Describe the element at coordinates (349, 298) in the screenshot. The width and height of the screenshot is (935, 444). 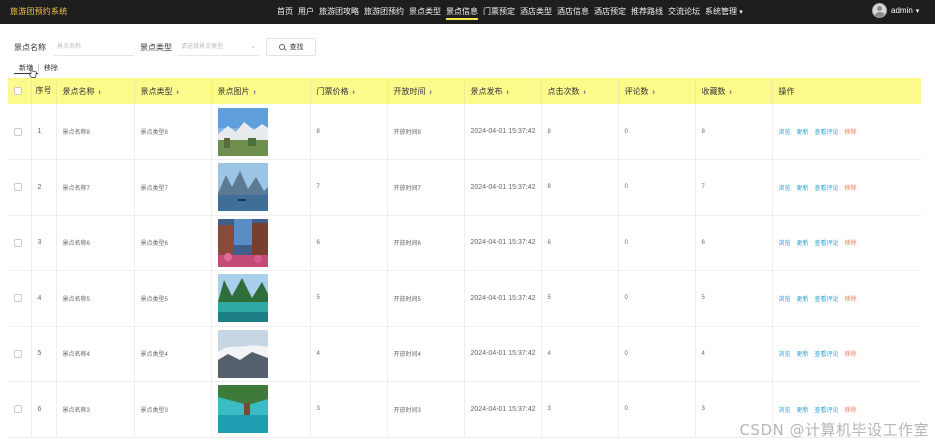
I see `row-ticket-price: 5` at that location.